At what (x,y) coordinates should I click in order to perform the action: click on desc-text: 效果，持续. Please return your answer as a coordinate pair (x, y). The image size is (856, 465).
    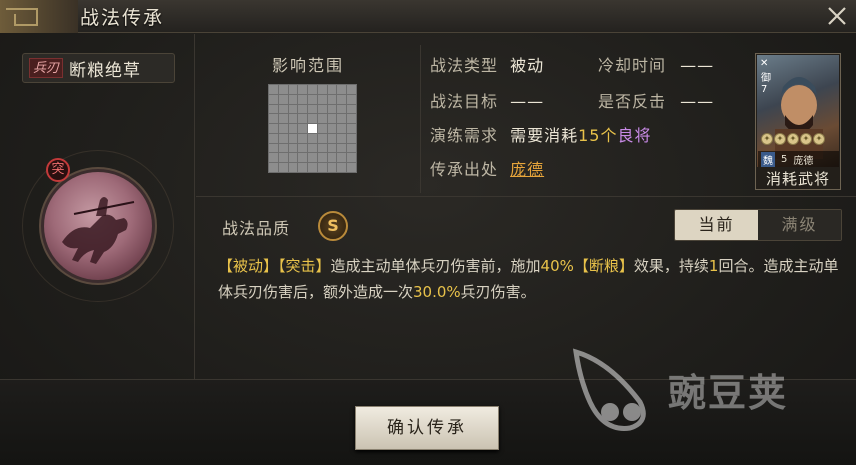
    Looking at the image, I should click on (671, 266).